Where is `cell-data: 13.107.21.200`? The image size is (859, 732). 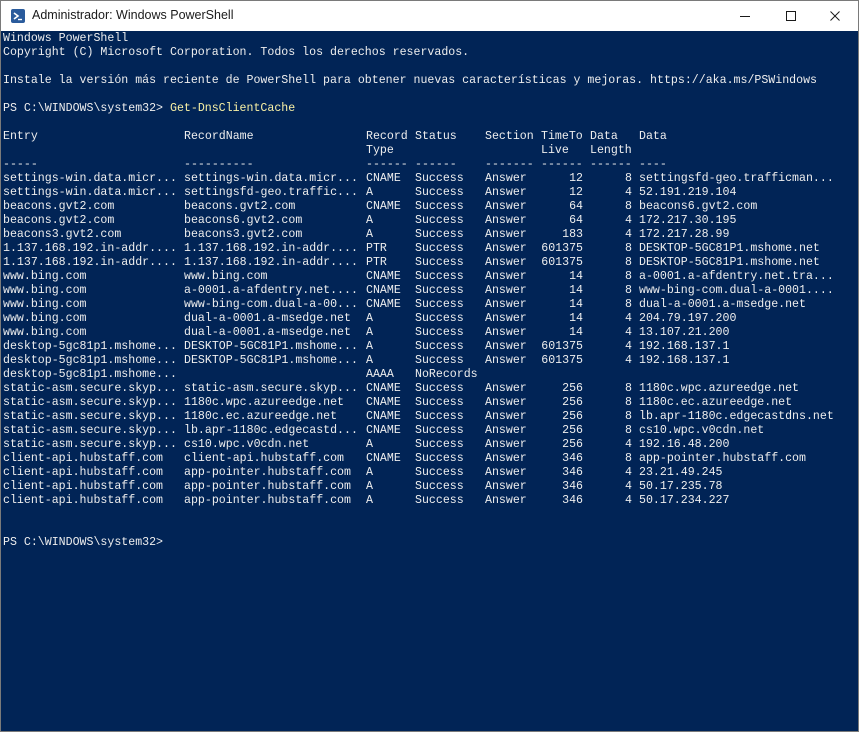
cell-data: 13.107.21.200 is located at coordinates (684, 332).